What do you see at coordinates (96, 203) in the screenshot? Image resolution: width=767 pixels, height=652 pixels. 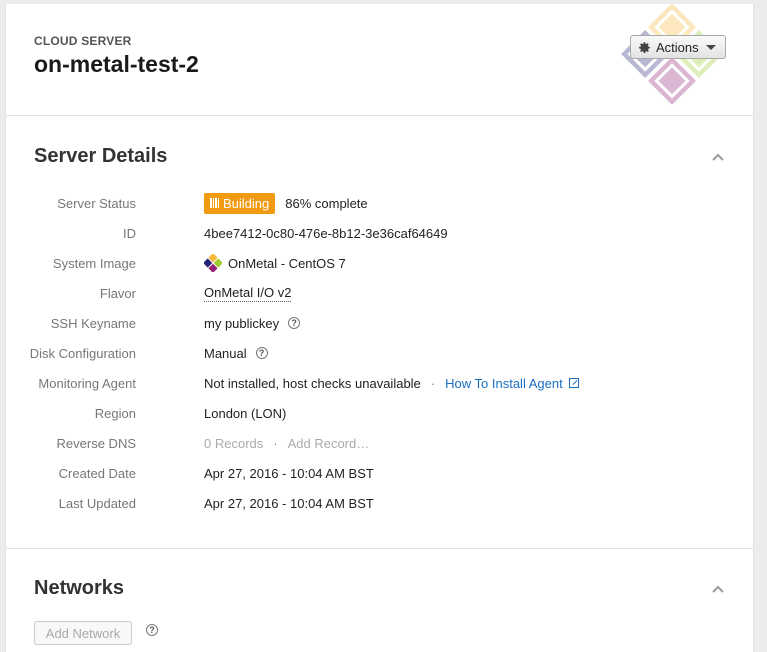 I see `row-label: Server Status` at bounding box center [96, 203].